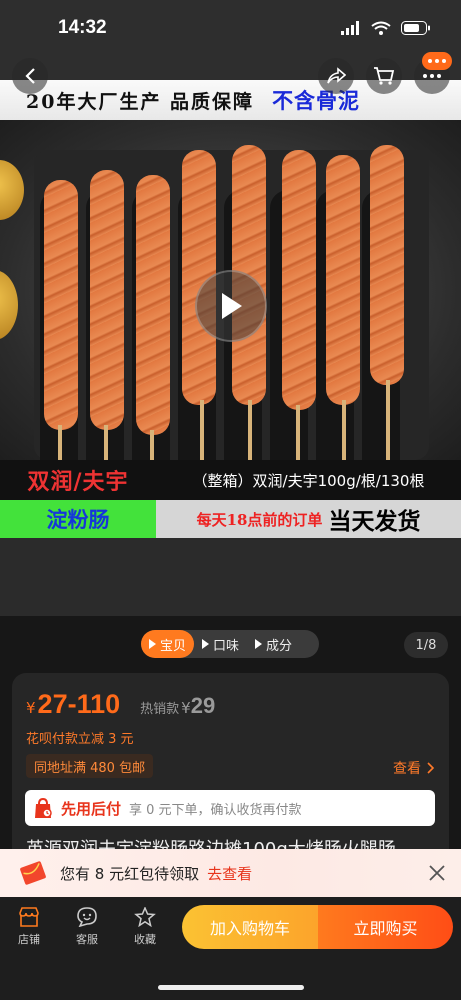 This screenshot has height=1000, width=461. Describe the element at coordinates (140, 101) in the screenshot. I see `banner-top-text: 20年大厂生产 品质保障` at that location.